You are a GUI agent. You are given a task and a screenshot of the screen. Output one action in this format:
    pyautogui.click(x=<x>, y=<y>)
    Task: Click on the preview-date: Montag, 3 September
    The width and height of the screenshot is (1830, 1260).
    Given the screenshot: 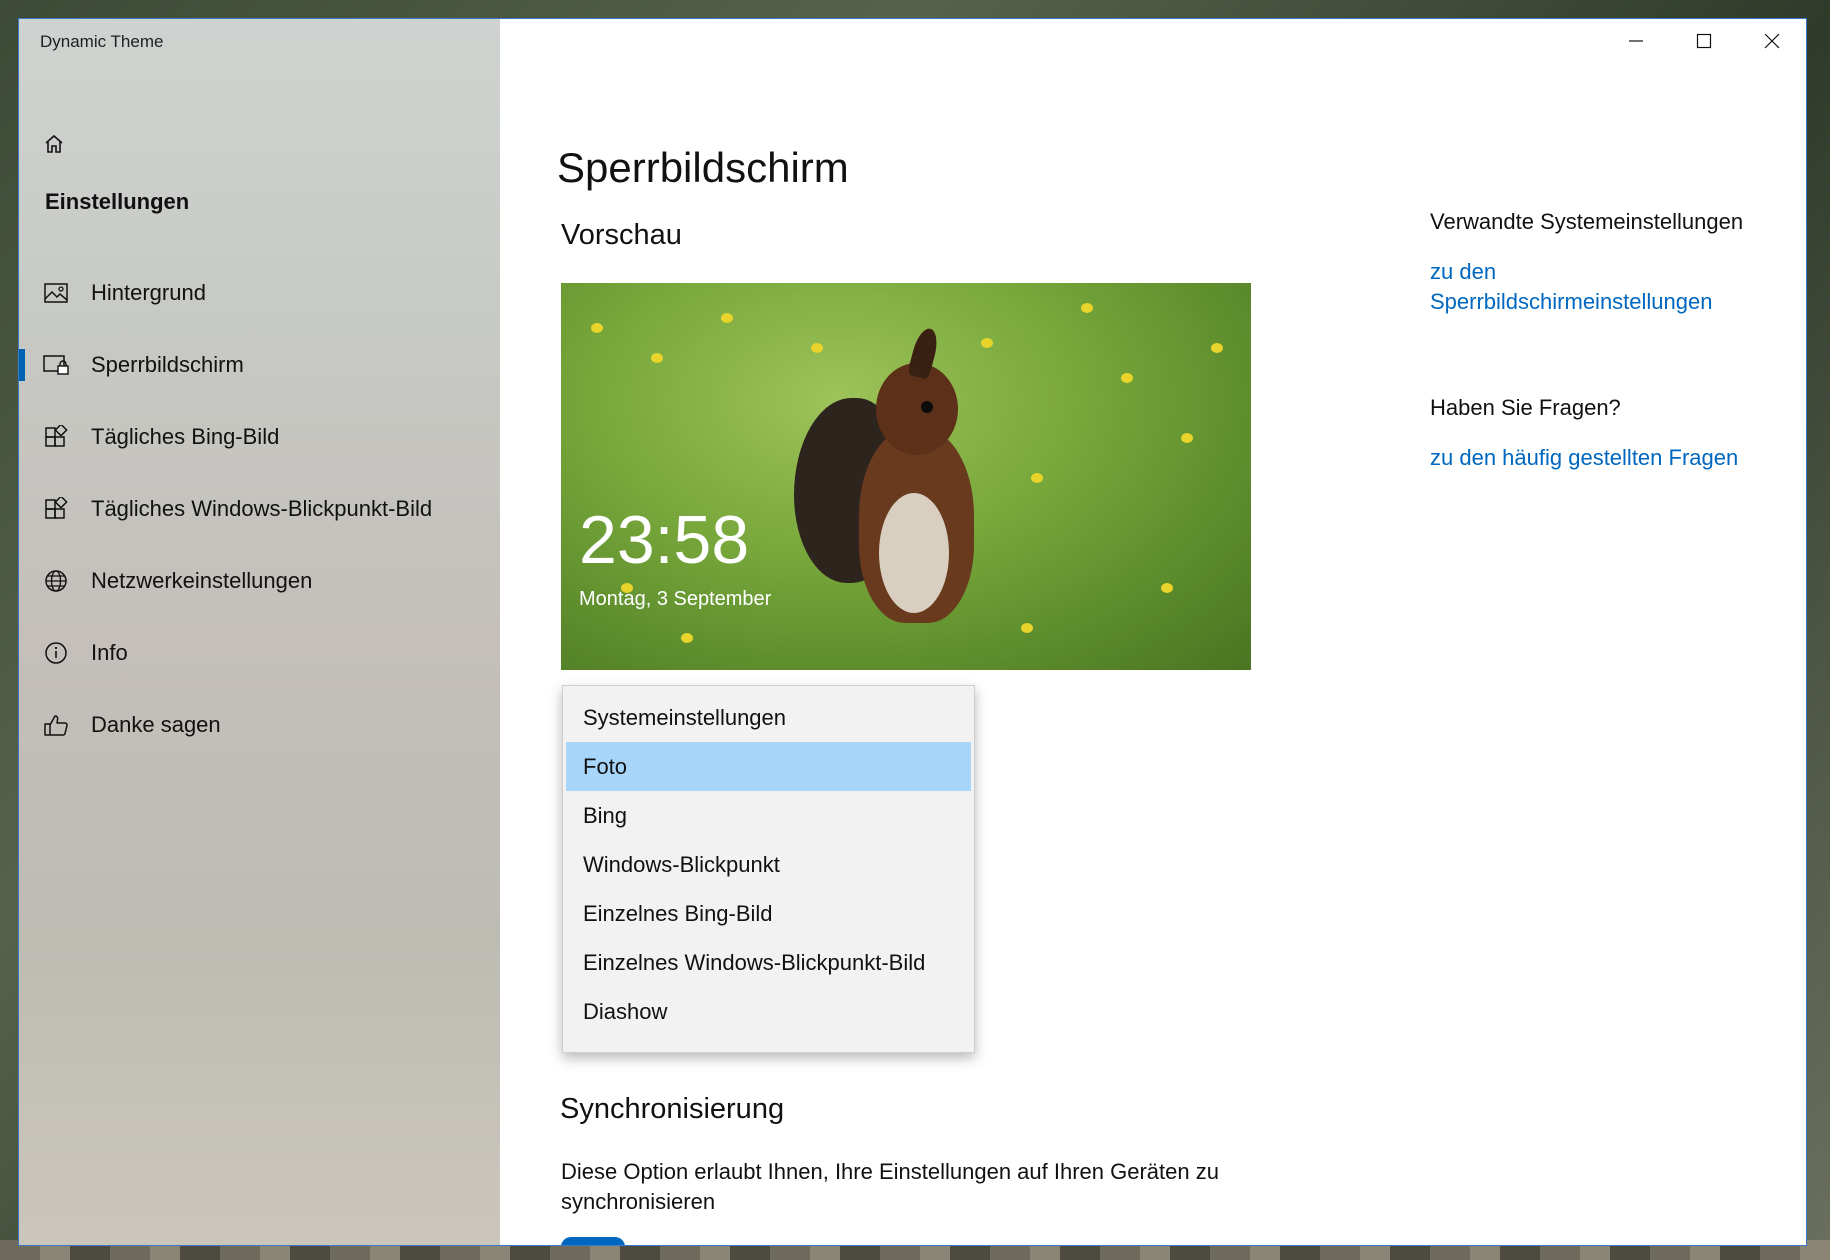 What is the action you would take?
    pyautogui.click(x=675, y=599)
    